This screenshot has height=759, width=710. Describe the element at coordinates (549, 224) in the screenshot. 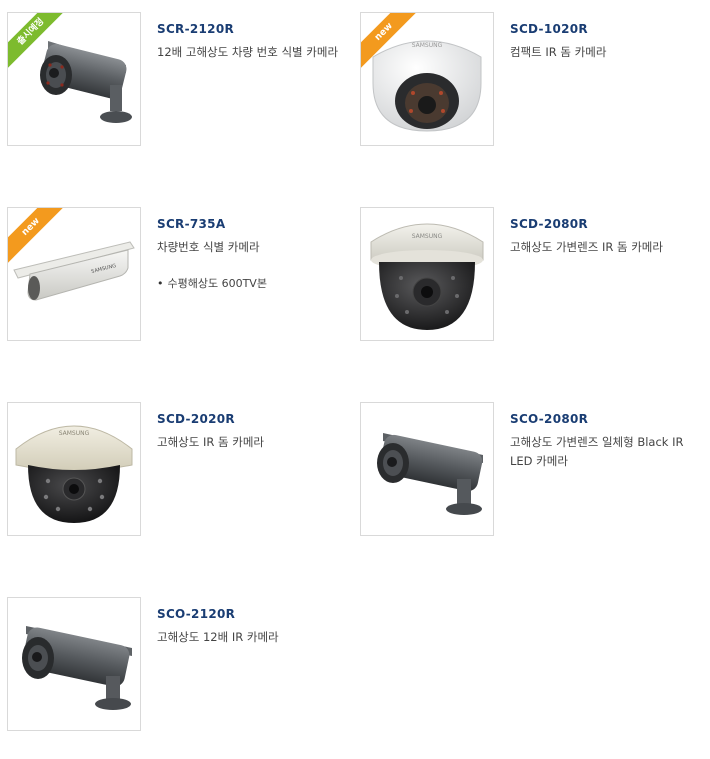

I see `product-model-link: SCD-2080R` at that location.